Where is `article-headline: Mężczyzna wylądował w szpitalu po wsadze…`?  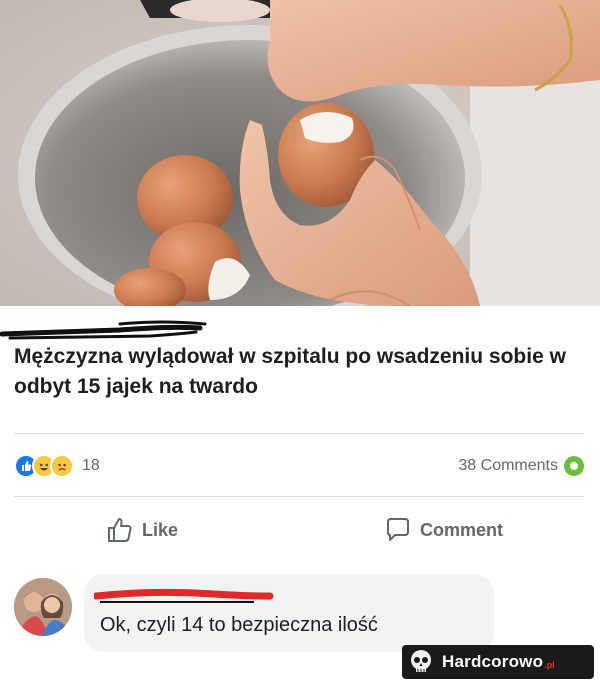
article-headline: Mężczyzna wylądował w szpitalu po wsadze… is located at coordinates (299, 372).